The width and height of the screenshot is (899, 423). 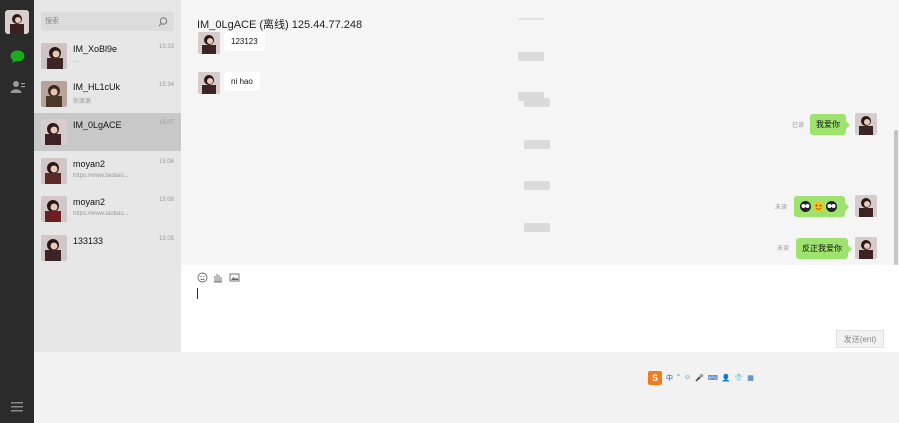 What do you see at coordinates (531, 19) in the screenshot?
I see `header-divider` at bounding box center [531, 19].